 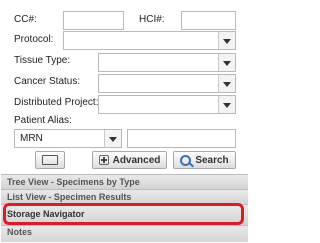 I want to click on alias-type-value: MRN, so click(x=31, y=138).